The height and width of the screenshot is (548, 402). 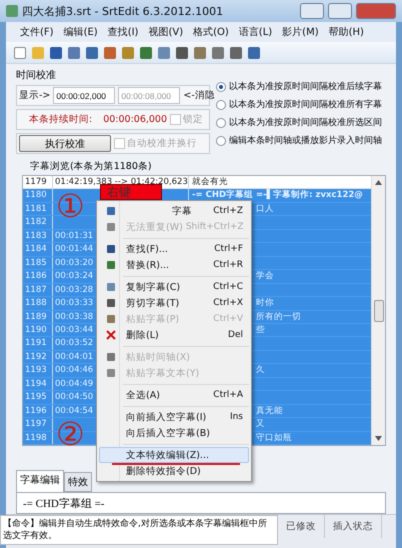 I want to click on duration-label: 本条持续时间:, so click(x=60, y=119).